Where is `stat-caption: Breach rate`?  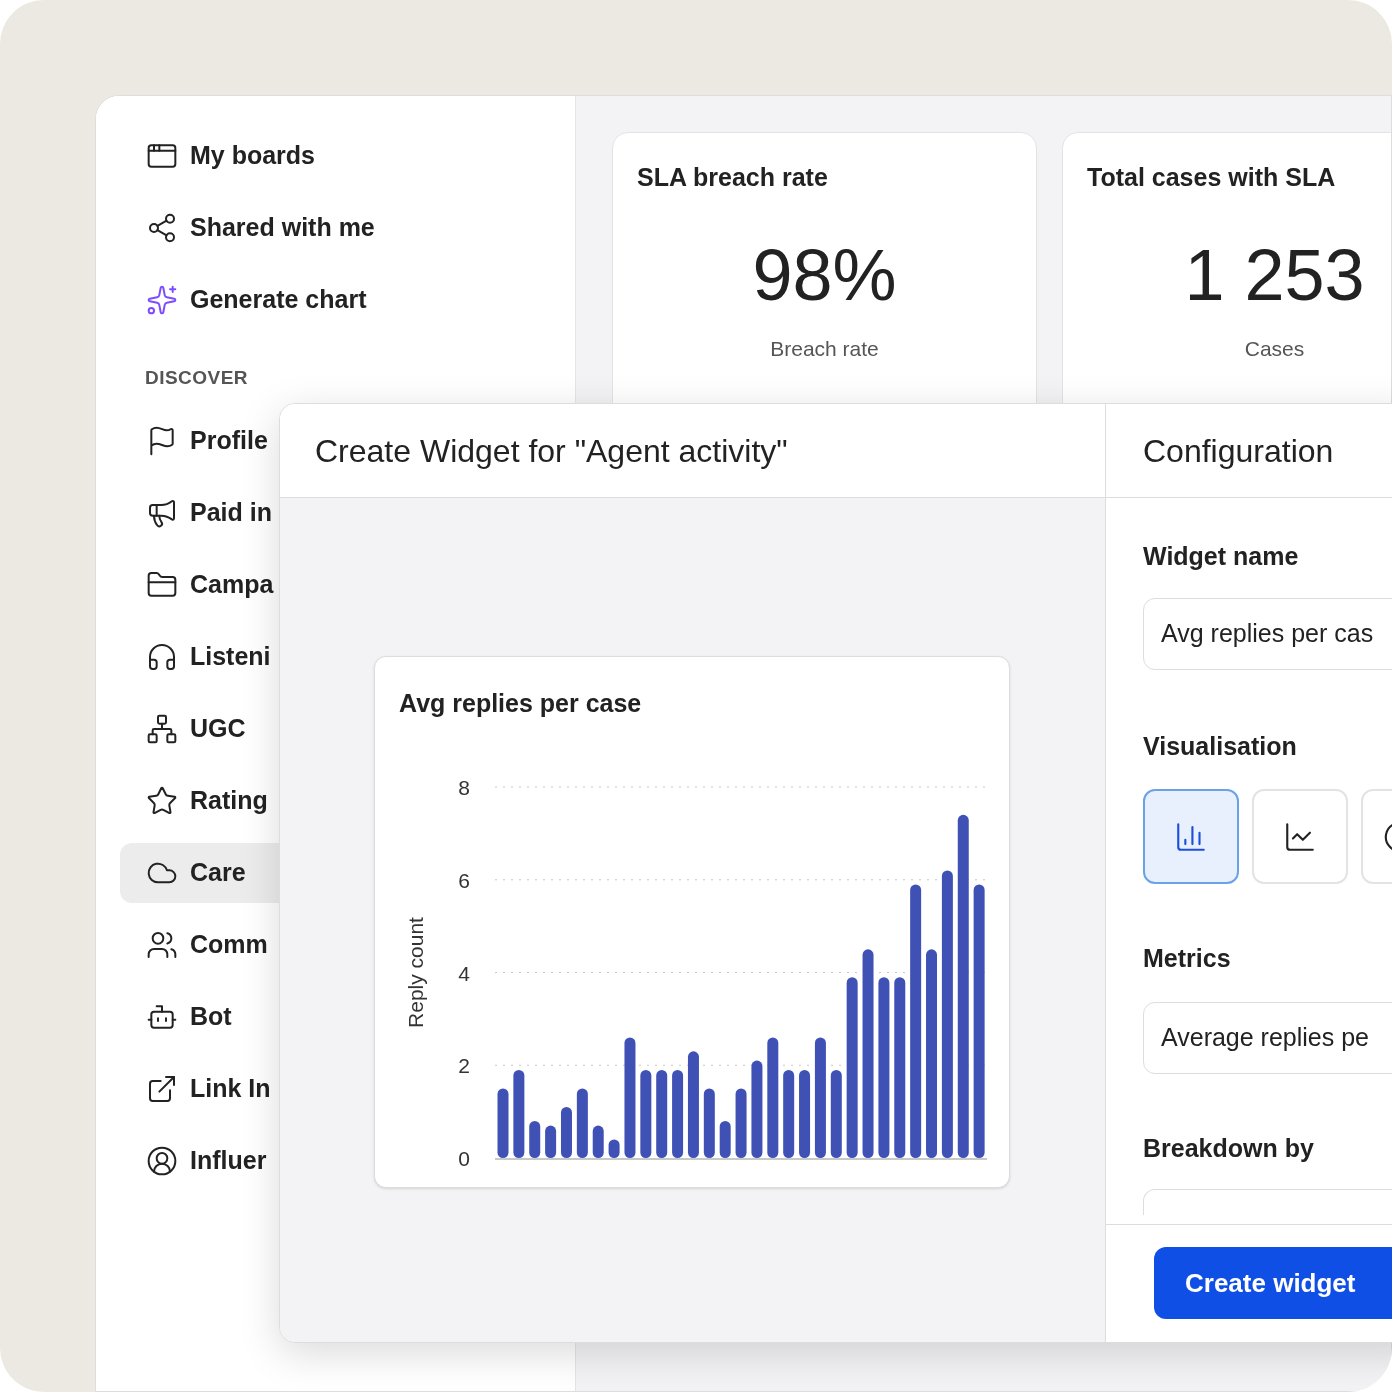
stat-caption: Breach rate is located at coordinates (824, 348).